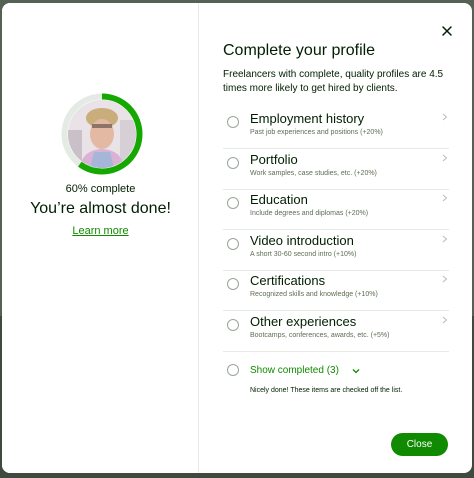 The width and height of the screenshot is (474, 478). Describe the element at coordinates (274, 159) in the screenshot. I see `item-title: Portfolio` at that location.